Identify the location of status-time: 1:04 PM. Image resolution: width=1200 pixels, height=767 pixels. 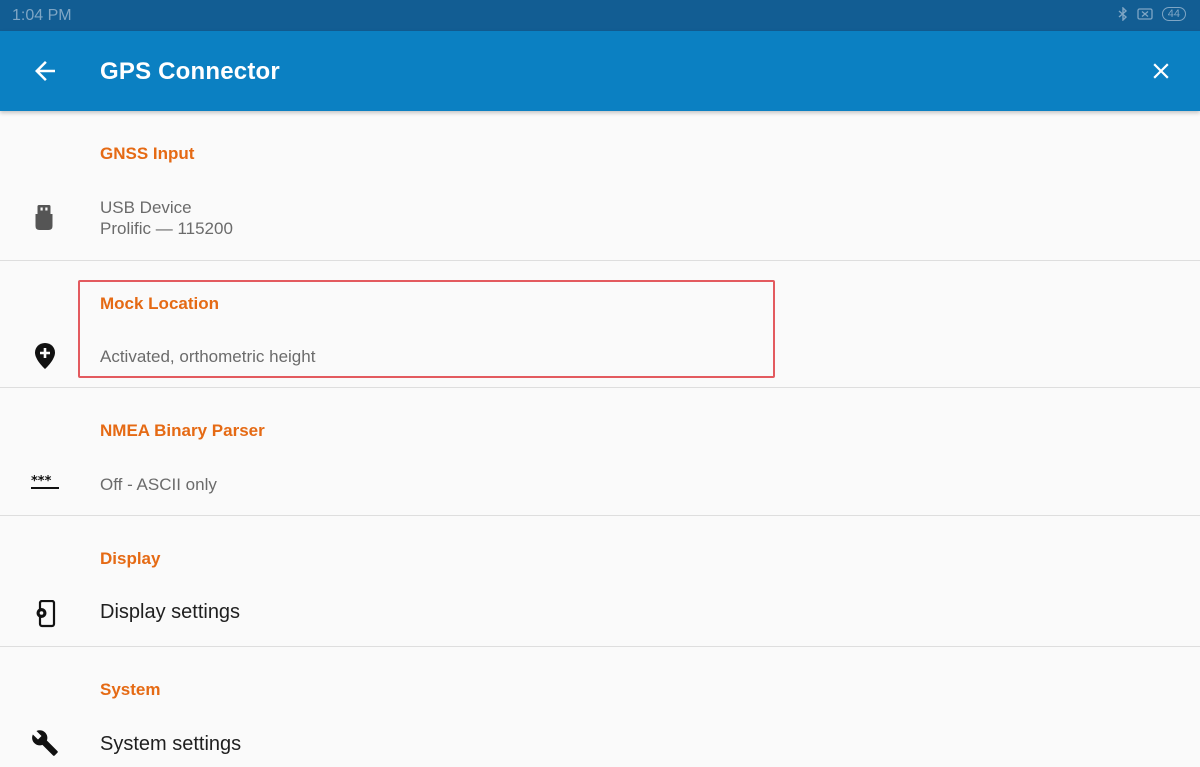
(42, 15).